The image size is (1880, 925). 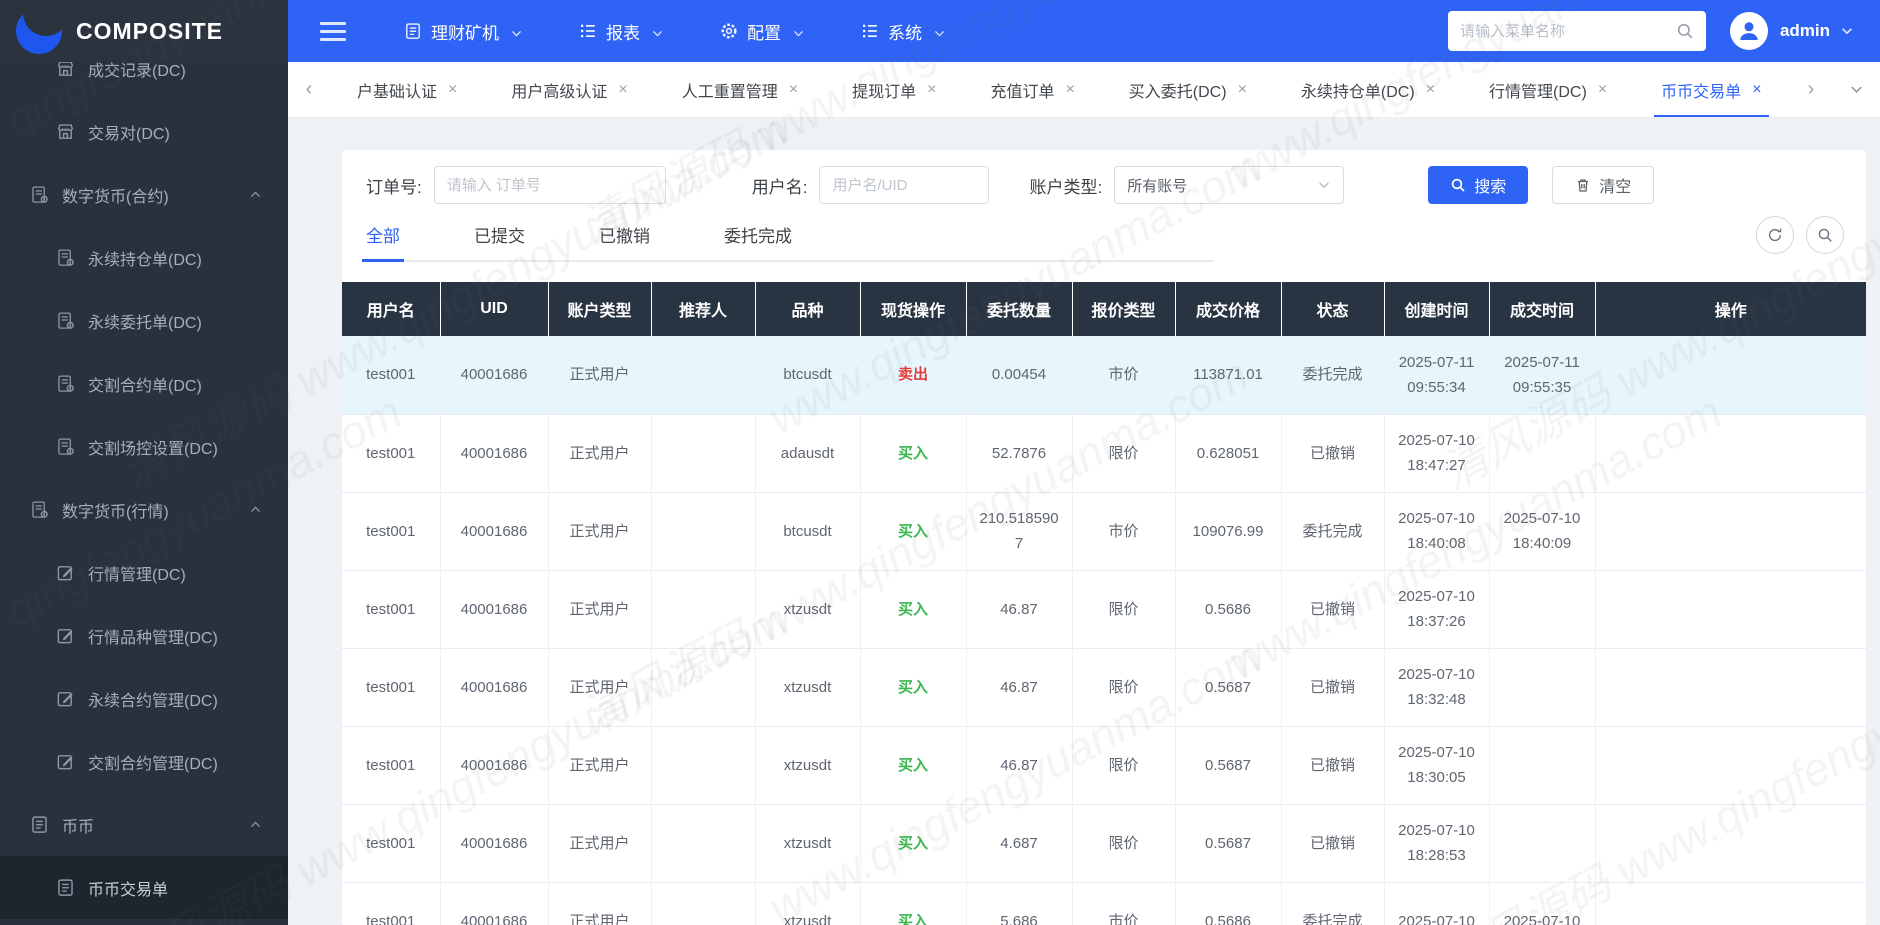 What do you see at coordinates (333, 31) in the screenshot?
I see `hamburger-menu-icon` at bounding box center [333, 31].